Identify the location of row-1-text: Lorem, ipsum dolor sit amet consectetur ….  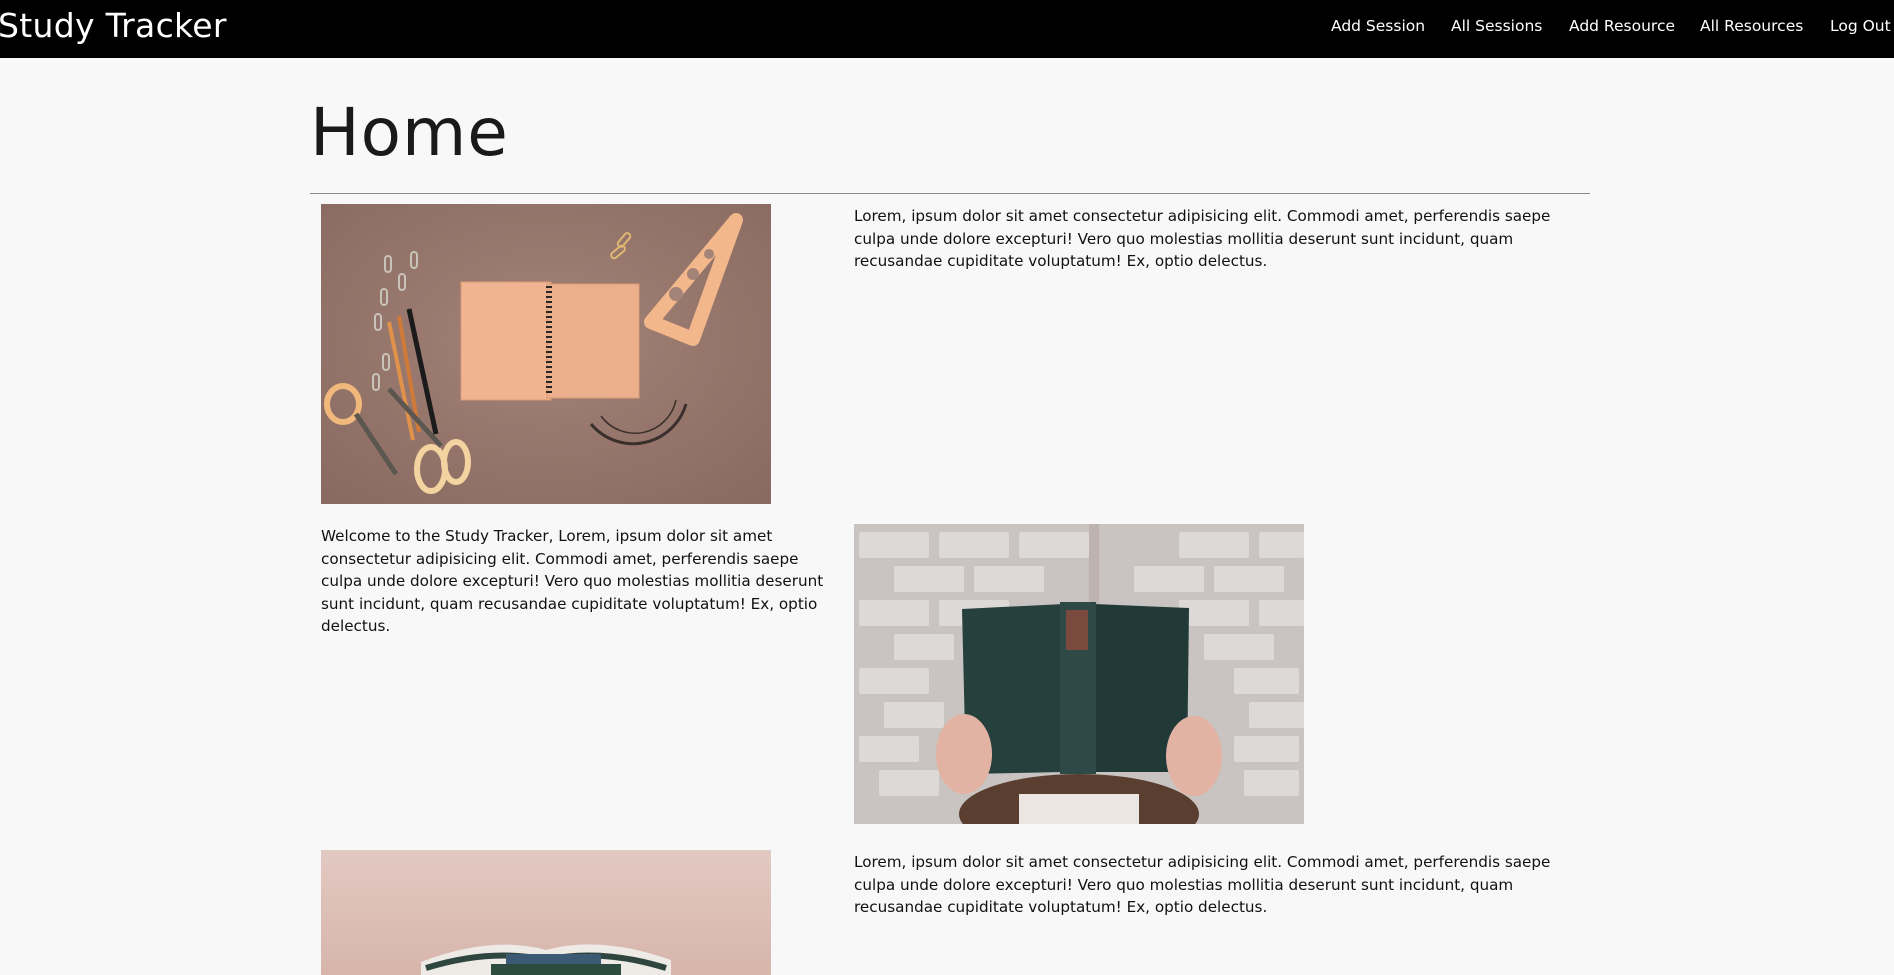
(1202, 238).